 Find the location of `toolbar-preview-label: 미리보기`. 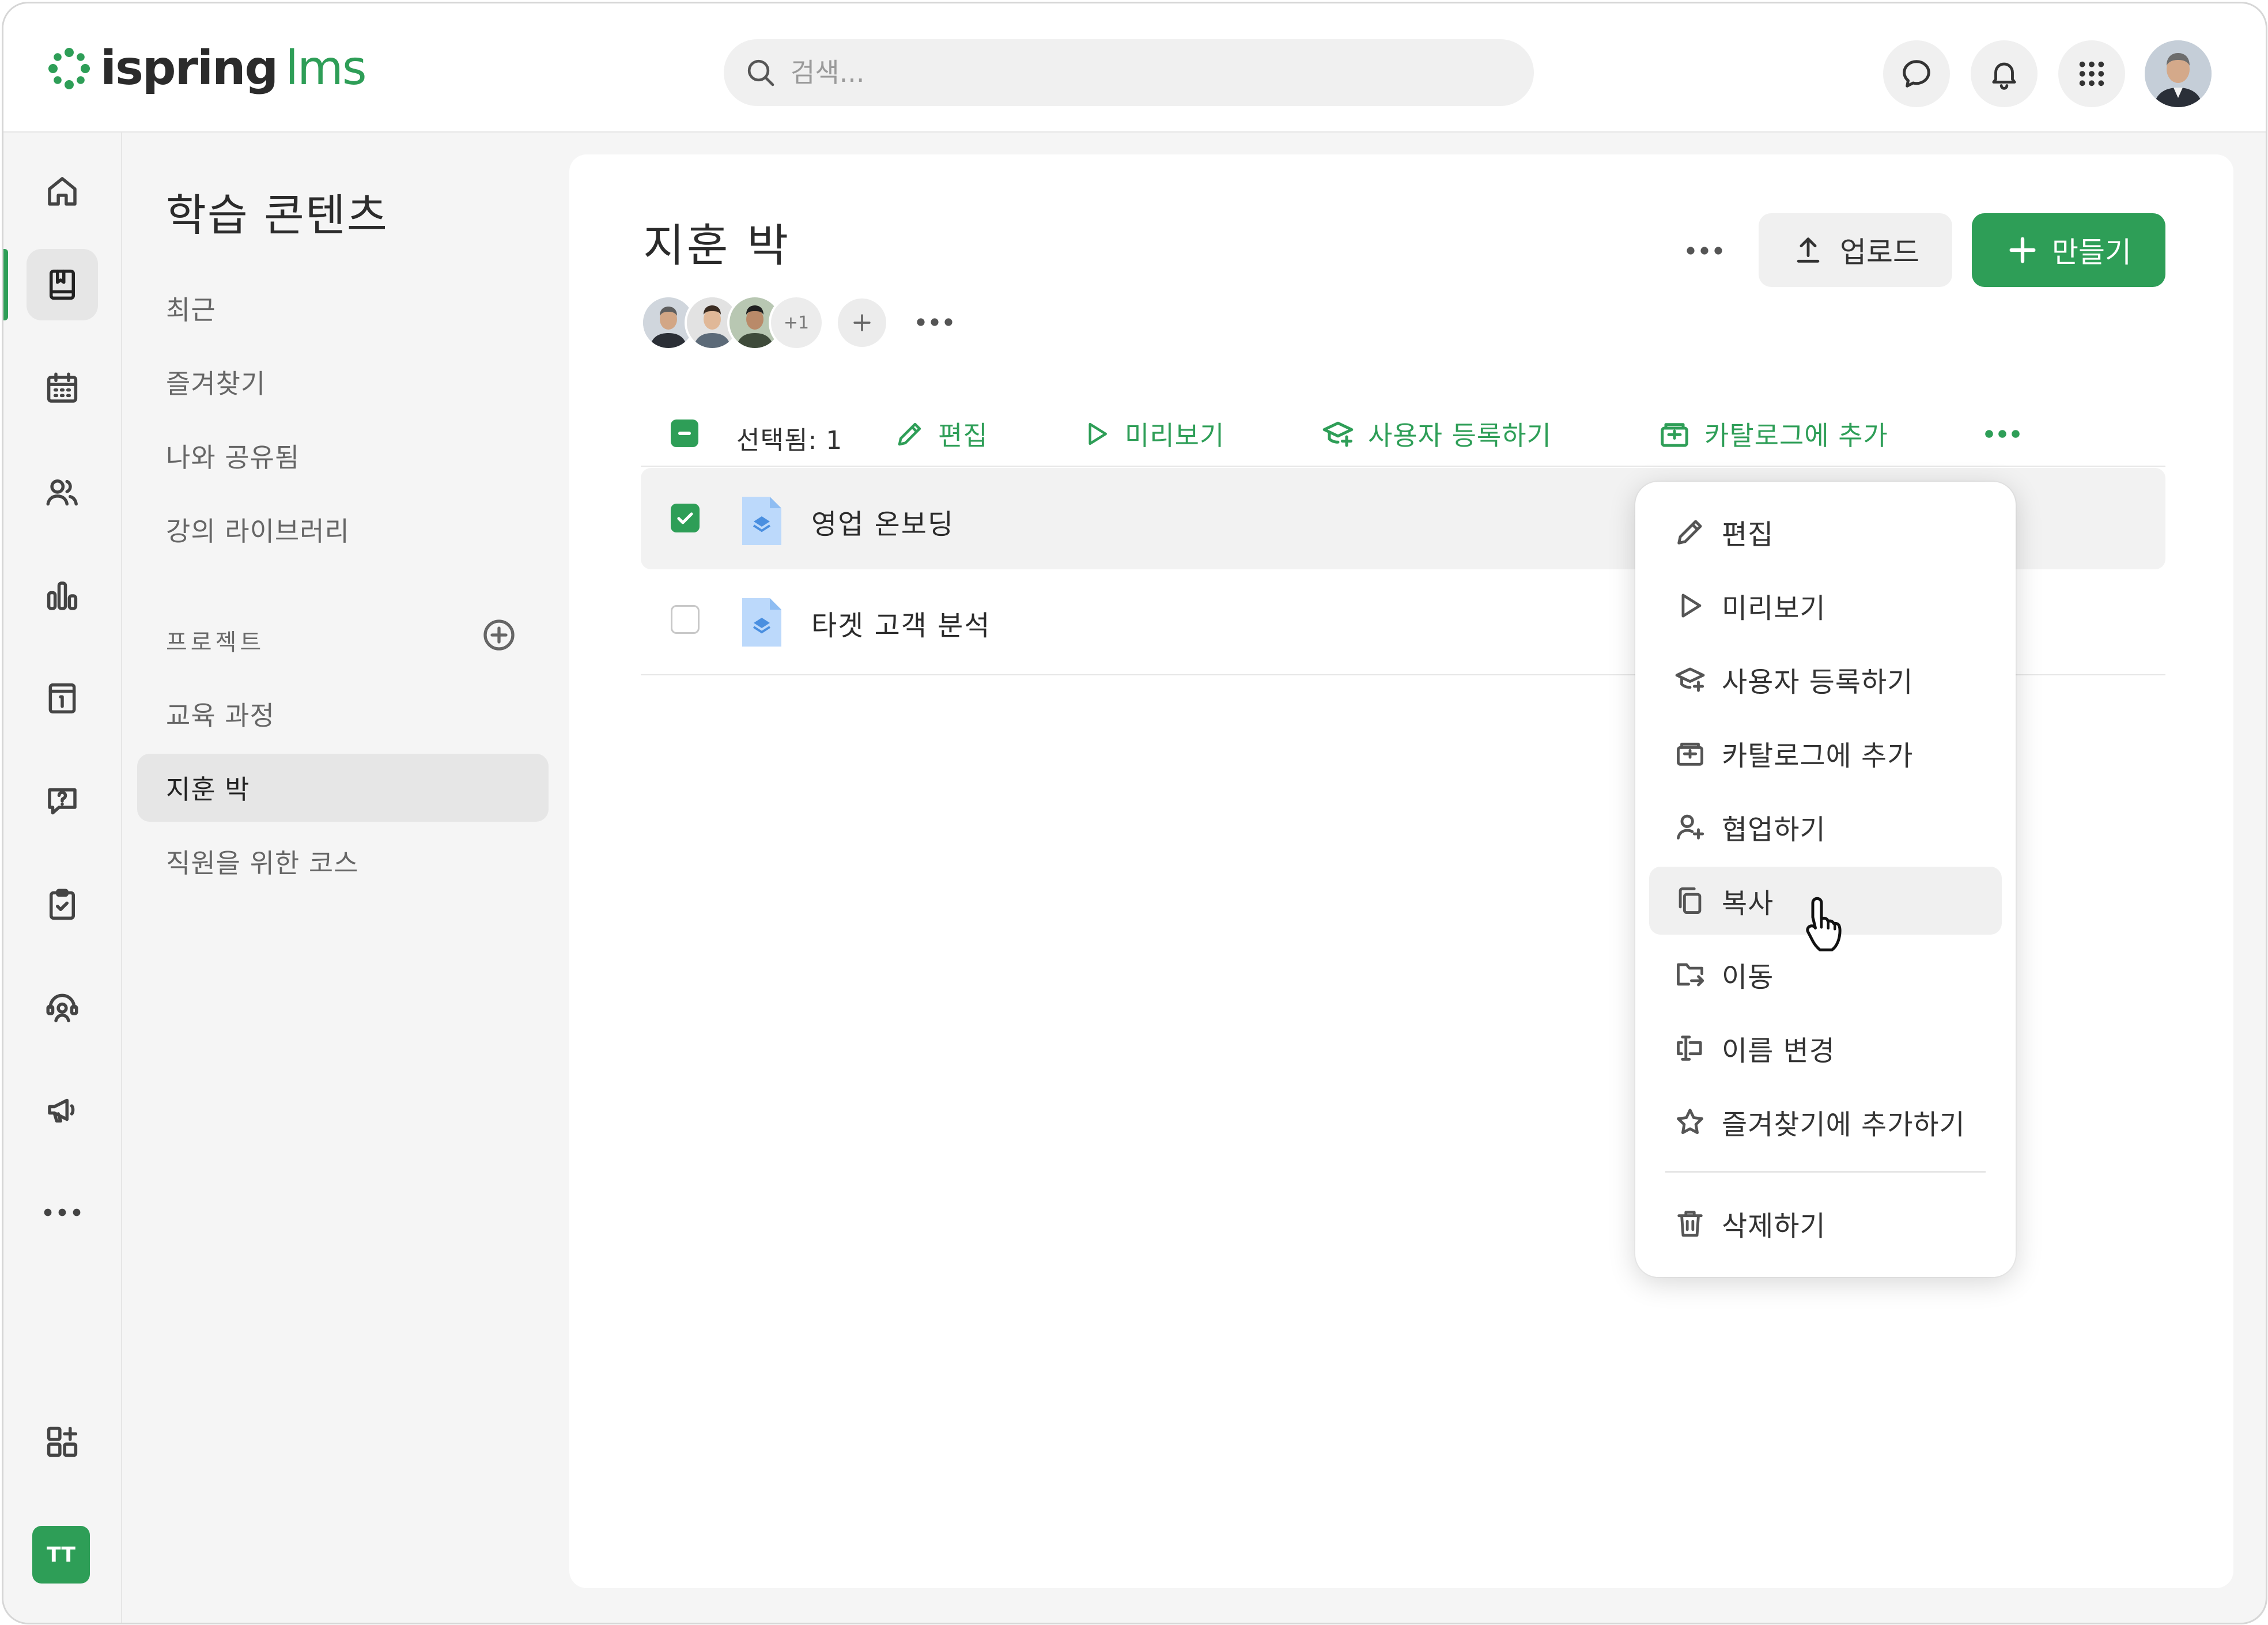

toolbar-preview-label: 미리보기 is located at coordinates (1175, 435).